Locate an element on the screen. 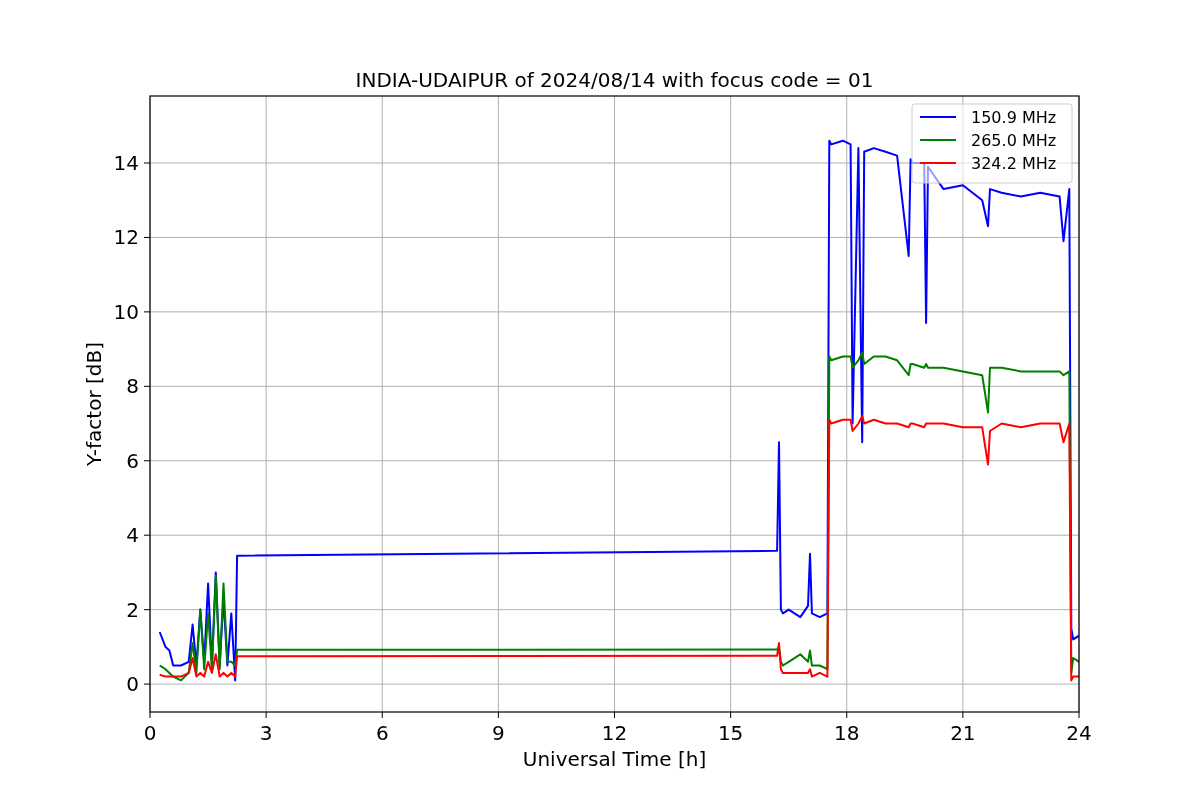 Image resolution: width=1200 pixels, height=800 pixels. x-tick-label: 9 is located at coordinates (498, 733).